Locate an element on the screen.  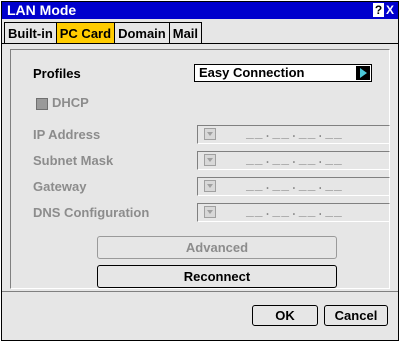
dns-configuration-value: __.__.__.__ is located at coordinates (294, 211).